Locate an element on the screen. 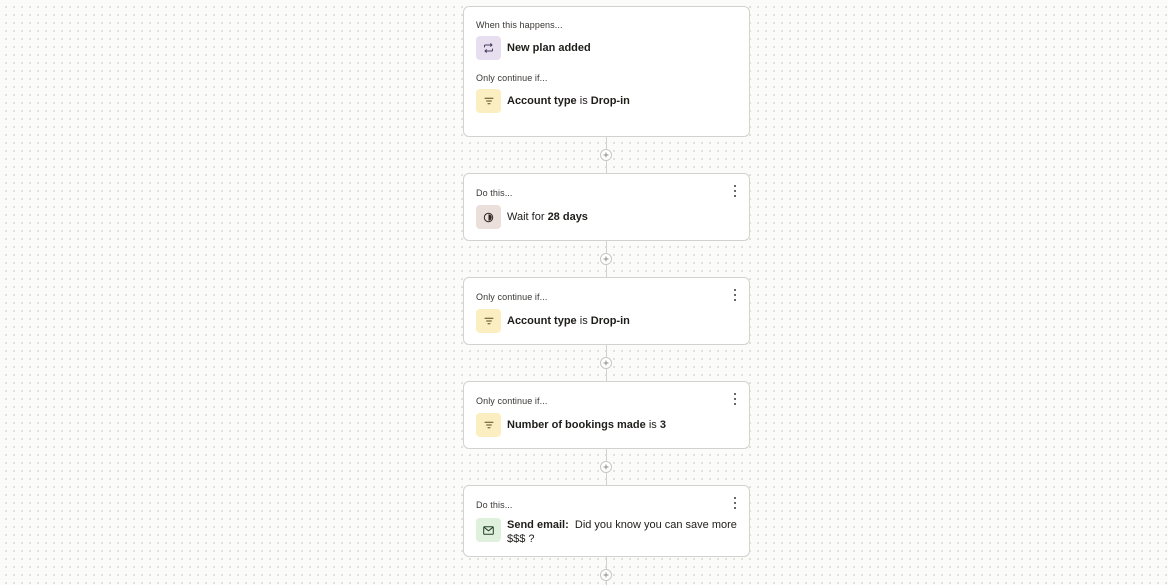  trigger-row: New plan added is located at coordinates (606, 48).